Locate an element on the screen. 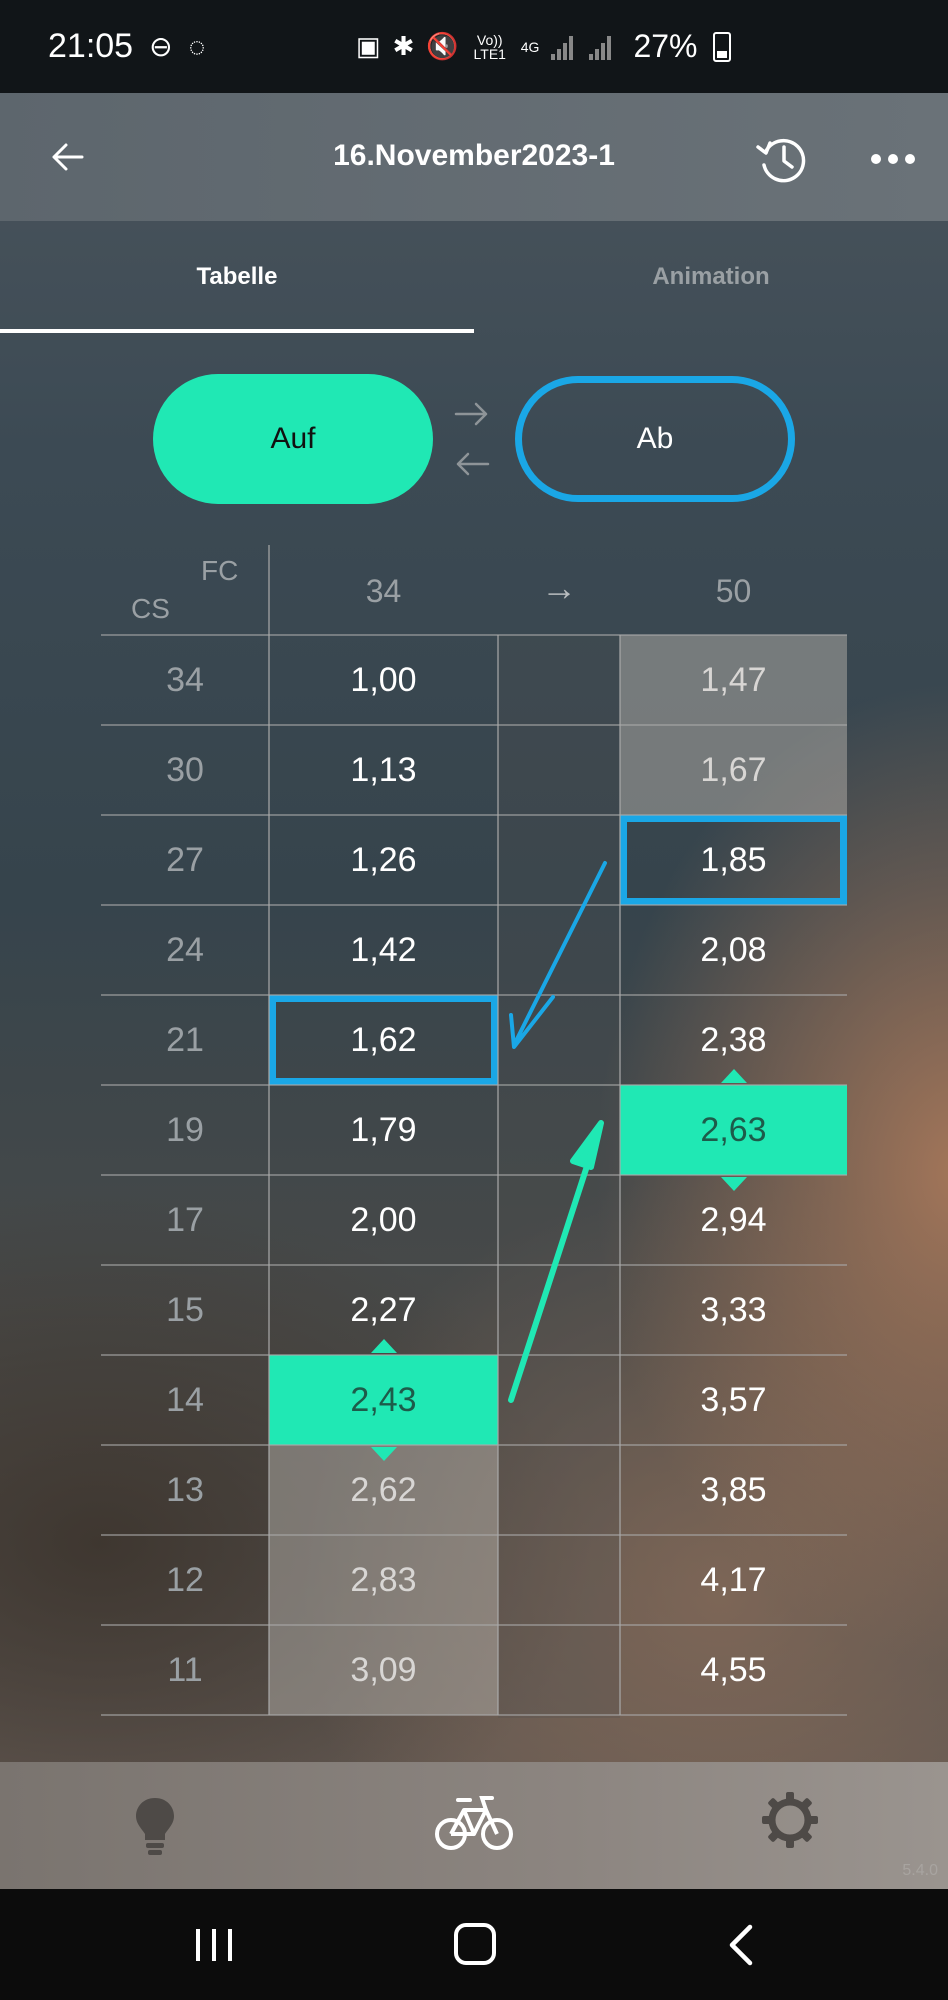 This screenshot has height=2000, width=948. swap-arrows-icon is located at coordinates (472, 439).